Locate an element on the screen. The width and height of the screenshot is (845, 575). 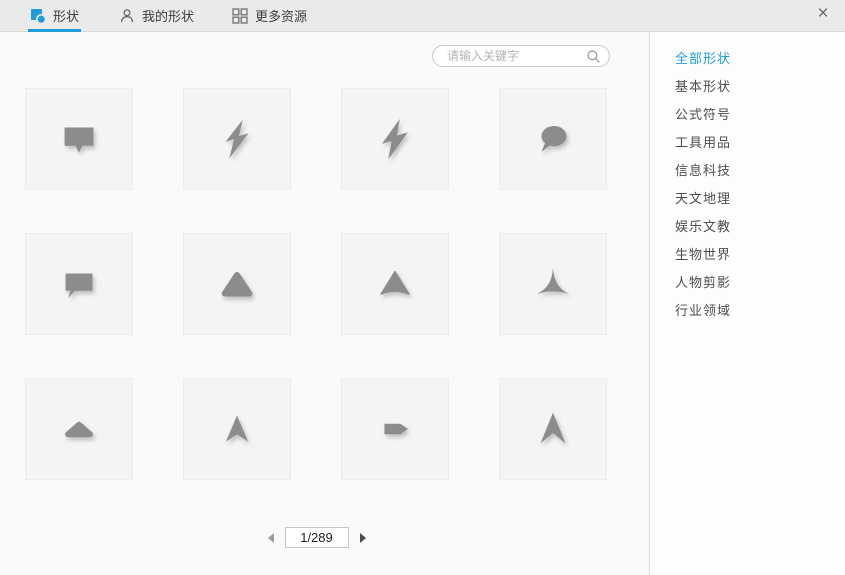
category-label: 公式符号 is located at coordinates (703, 114).